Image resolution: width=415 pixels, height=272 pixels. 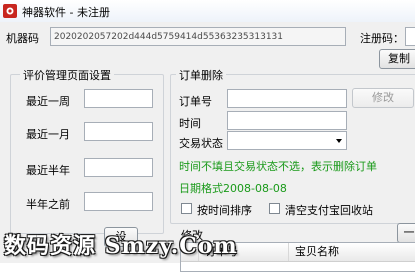 I want to click on clear-recycle-checkbox, so click(x=274, y=208).